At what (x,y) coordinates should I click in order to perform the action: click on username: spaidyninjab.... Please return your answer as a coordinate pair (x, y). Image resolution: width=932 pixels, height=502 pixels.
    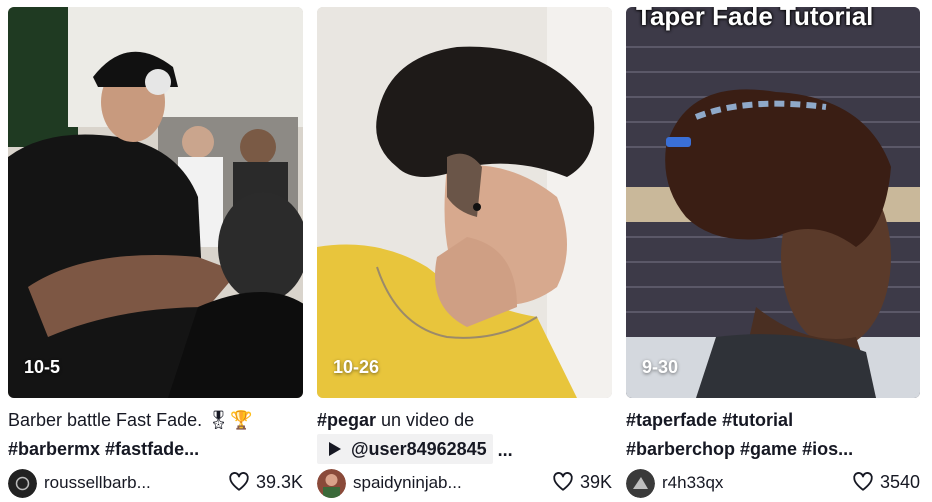
    Looking at the image, I should click on (407, 483).